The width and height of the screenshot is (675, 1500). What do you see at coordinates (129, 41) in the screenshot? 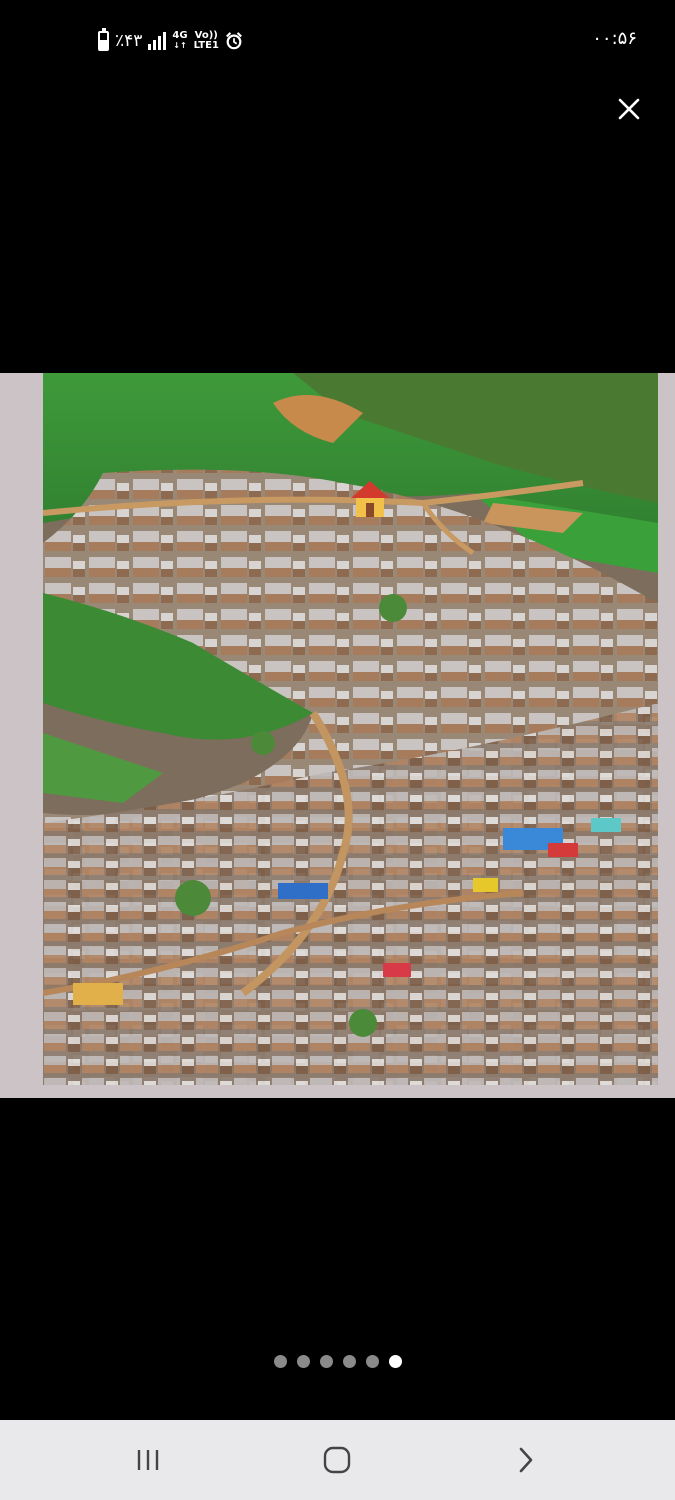
I see `battery-percent: ٪۴۳` at bounding box center [129, 41].